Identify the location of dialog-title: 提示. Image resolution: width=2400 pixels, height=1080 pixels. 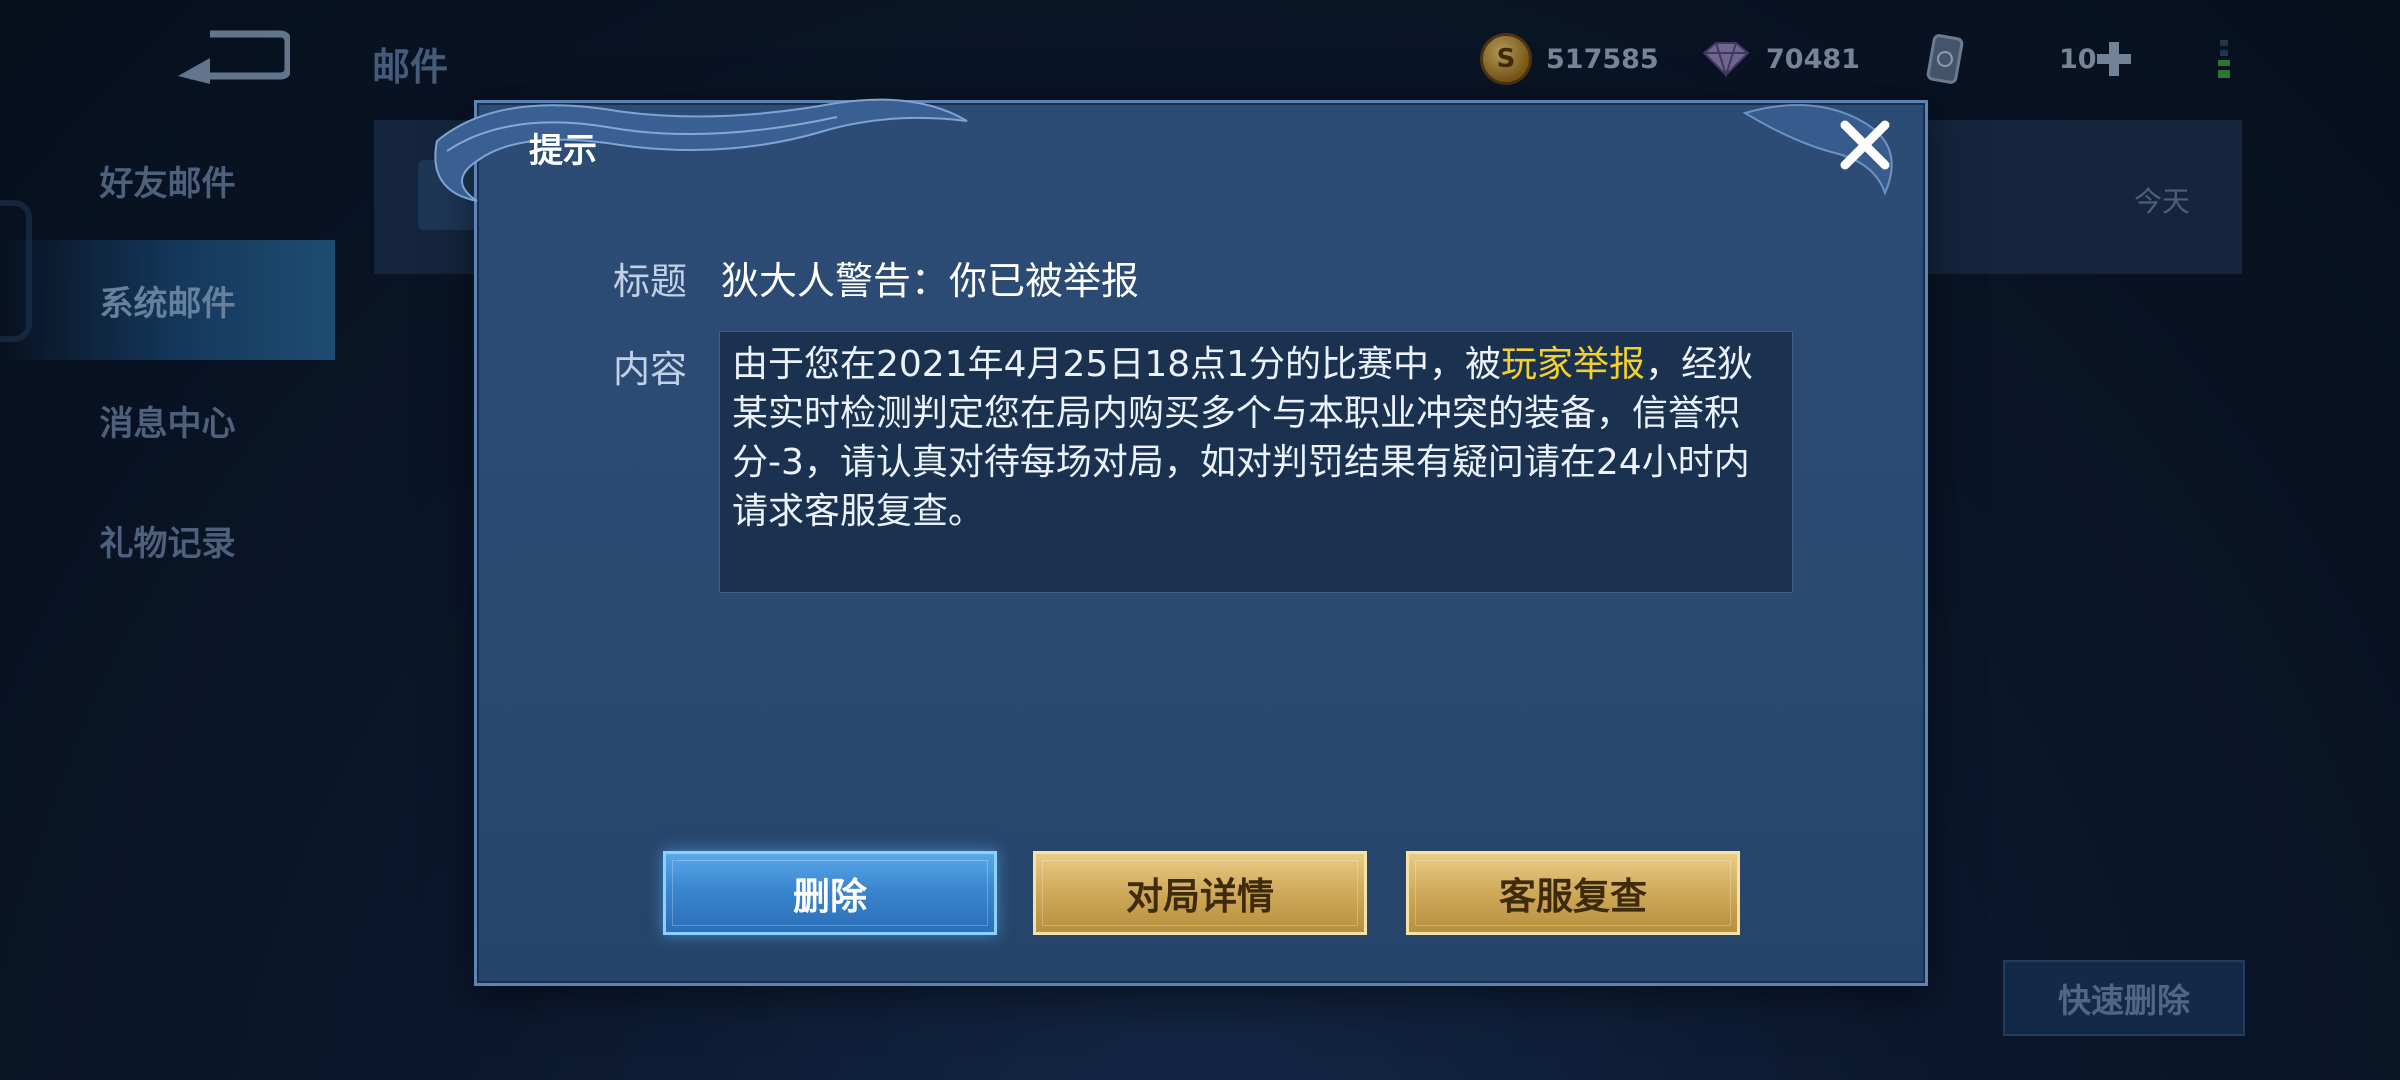
(563, 151).